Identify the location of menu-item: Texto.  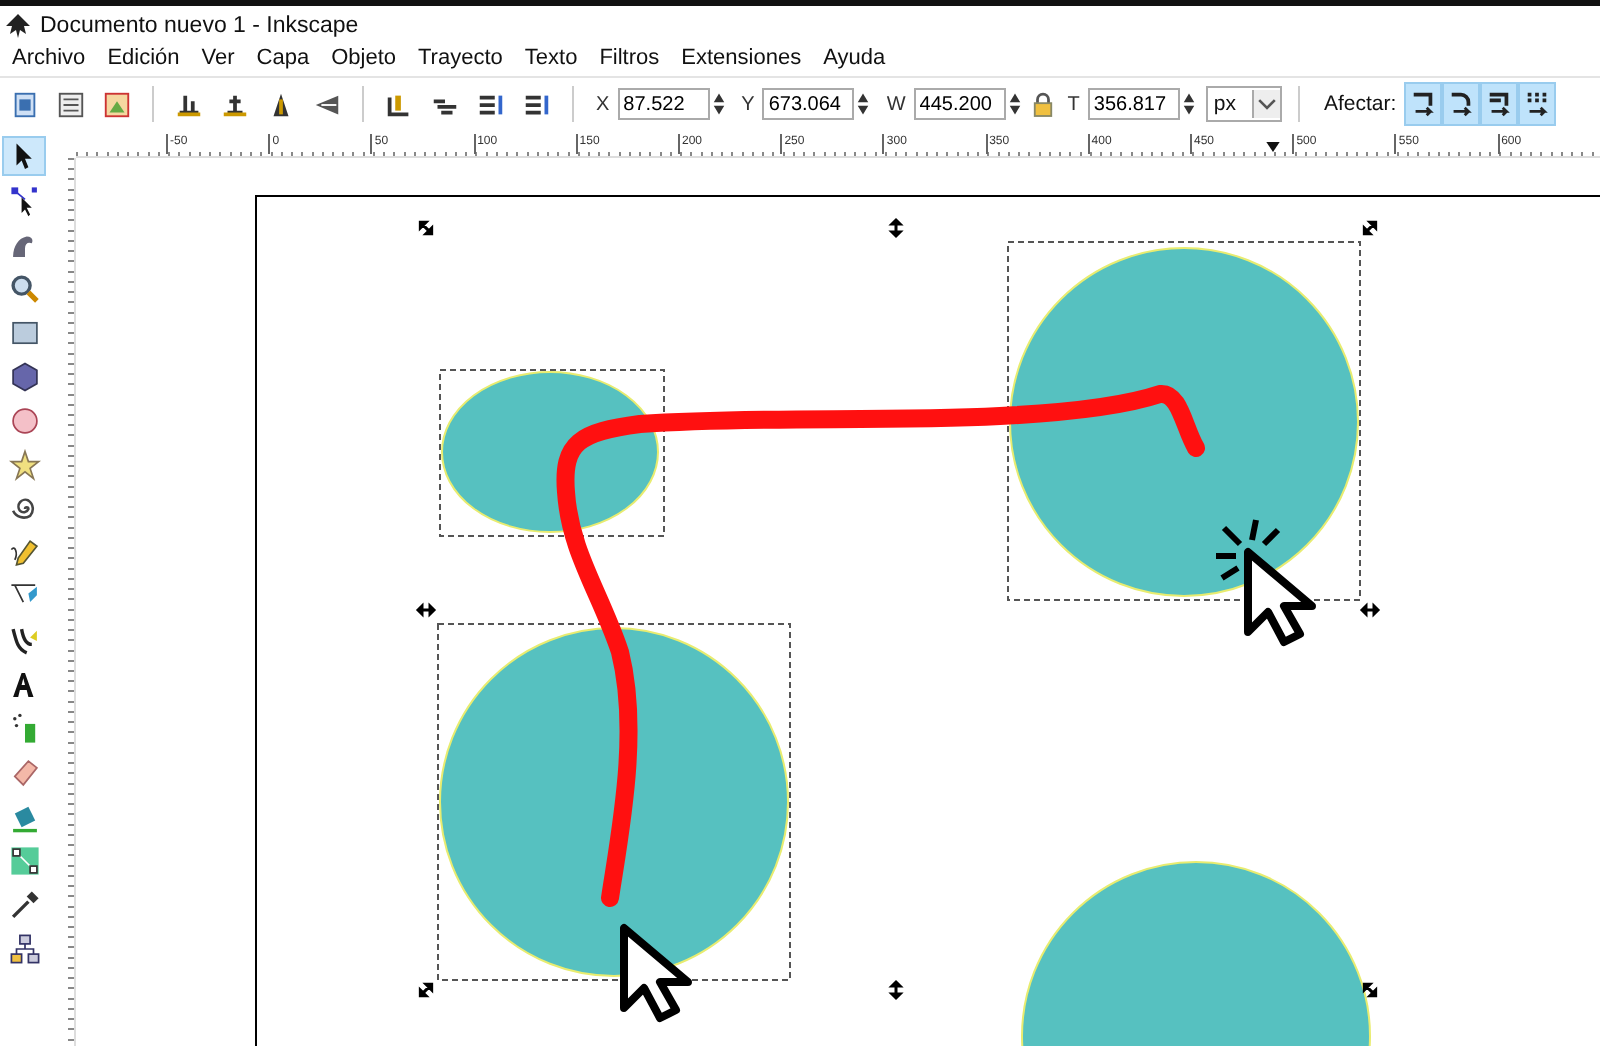
(551, 58).